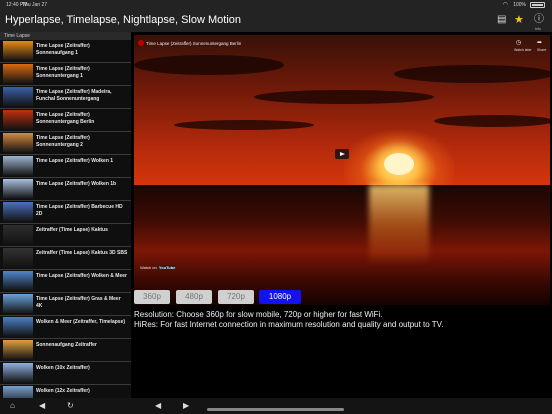 This screenshot has height=414, width=552. Describe the element at coordinates (342, 154) in the screenshot. I see `play-button` at that location.